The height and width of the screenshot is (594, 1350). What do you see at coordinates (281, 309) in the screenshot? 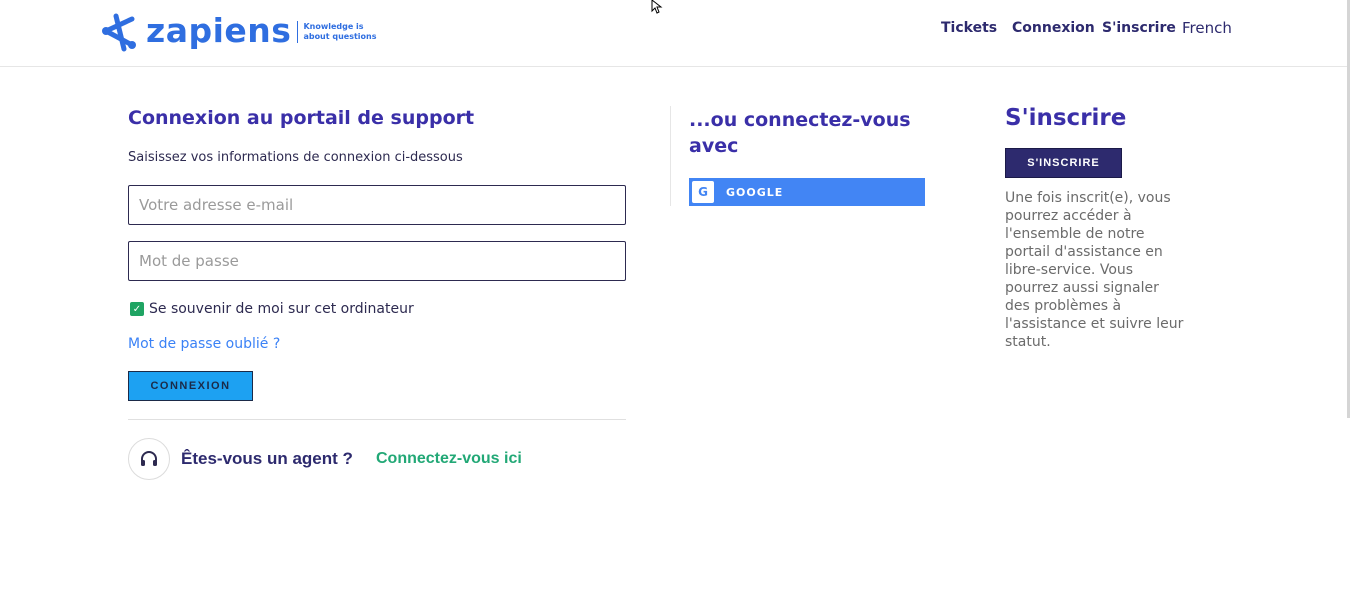
I see `remember-me-label: Se souvenir de moi sur cet ordinateur` at bounding box center [281, 309].